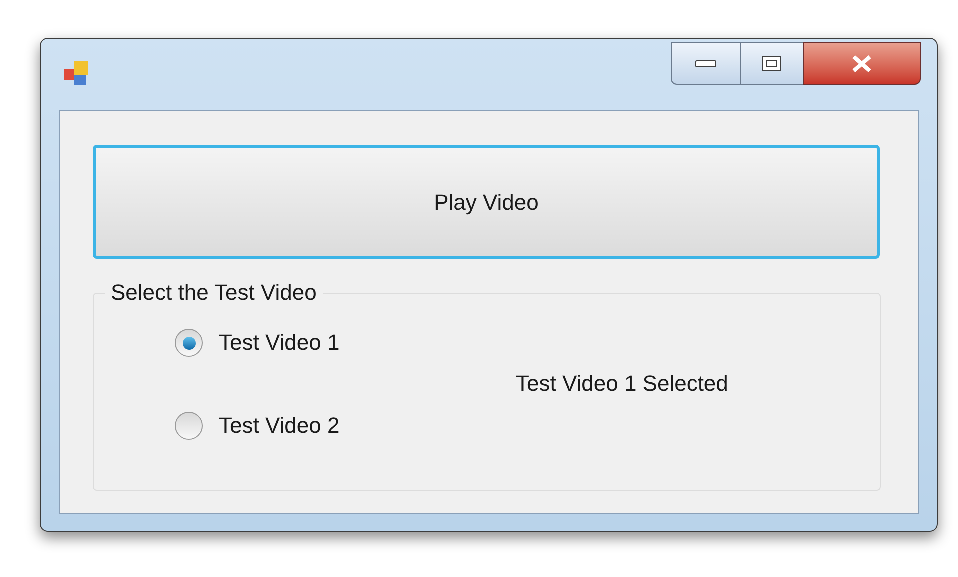 The height and width of the screenshot is (577, 958). I want to click on minimize-icon, so click(706, 64).